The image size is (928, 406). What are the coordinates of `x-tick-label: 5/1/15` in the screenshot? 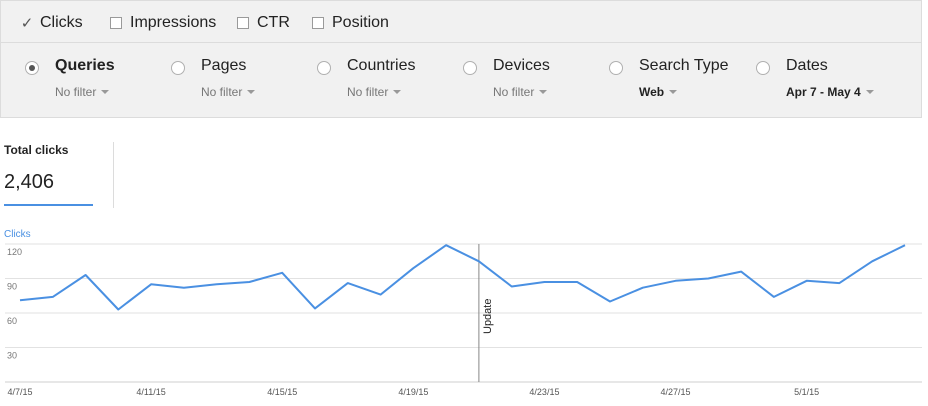 It's located at (806, 392).